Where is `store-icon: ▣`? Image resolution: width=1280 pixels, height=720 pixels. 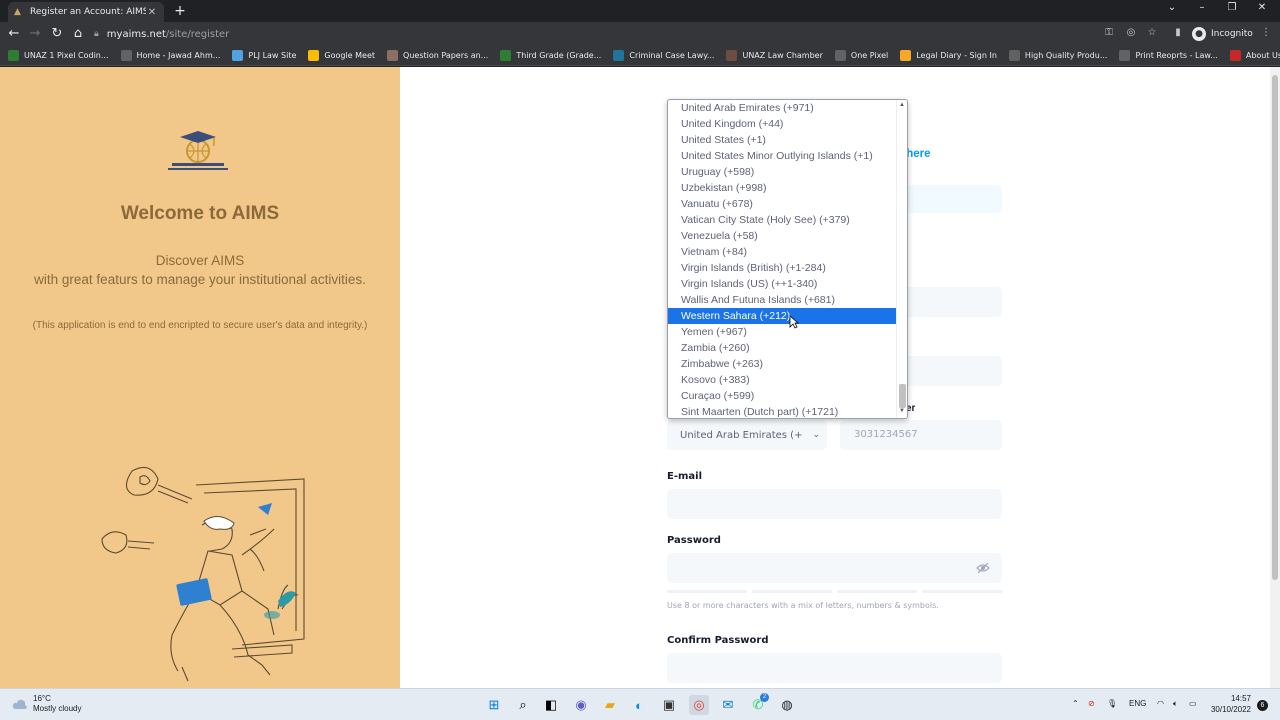 store-icon: ▣ is located at coordinates (669, 705).